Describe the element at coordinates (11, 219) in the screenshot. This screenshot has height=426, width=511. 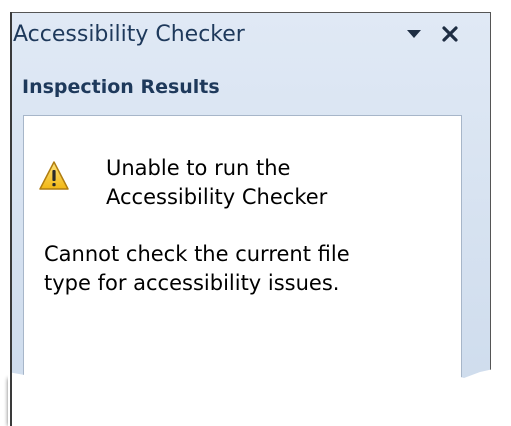
I see `frame-left-border` at that location.